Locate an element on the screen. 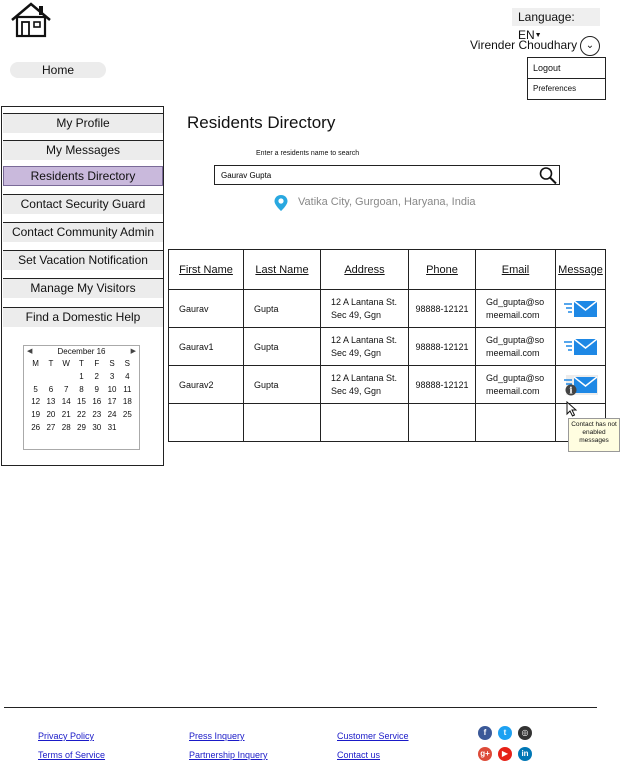 The width and height of the screenshot is (622, 768). calendar-day: 2 is located at coordinates (96, 377).